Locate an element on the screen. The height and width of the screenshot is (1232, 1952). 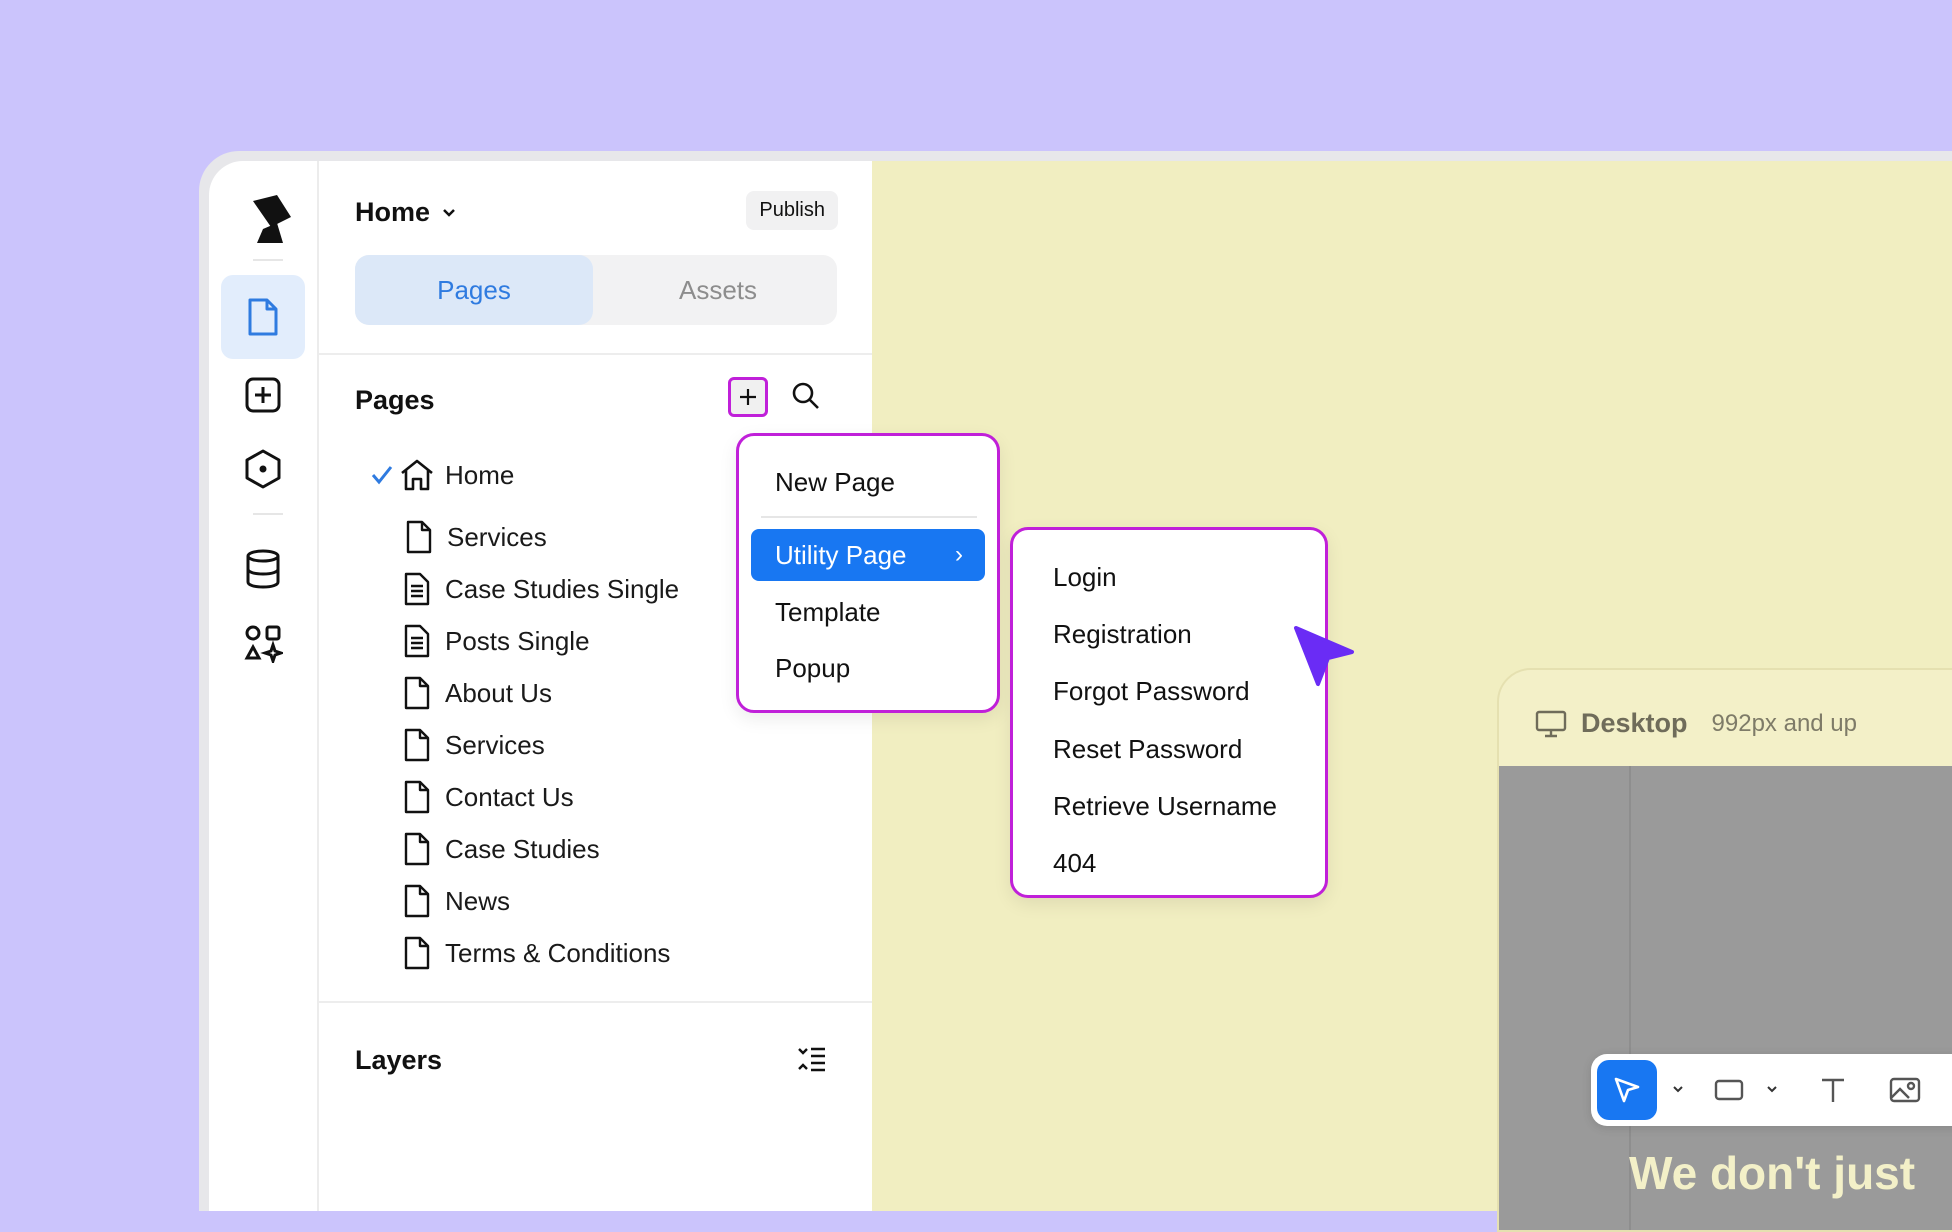
current-page-name: Home is located at coordinates (393, 212).